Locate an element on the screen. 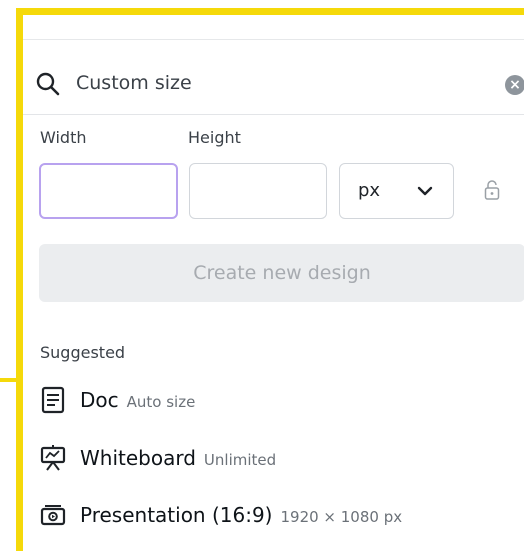 The width and height of the screenshot is (524, 551). suggested-heading: Suggested is located at coordinates (83, 352).